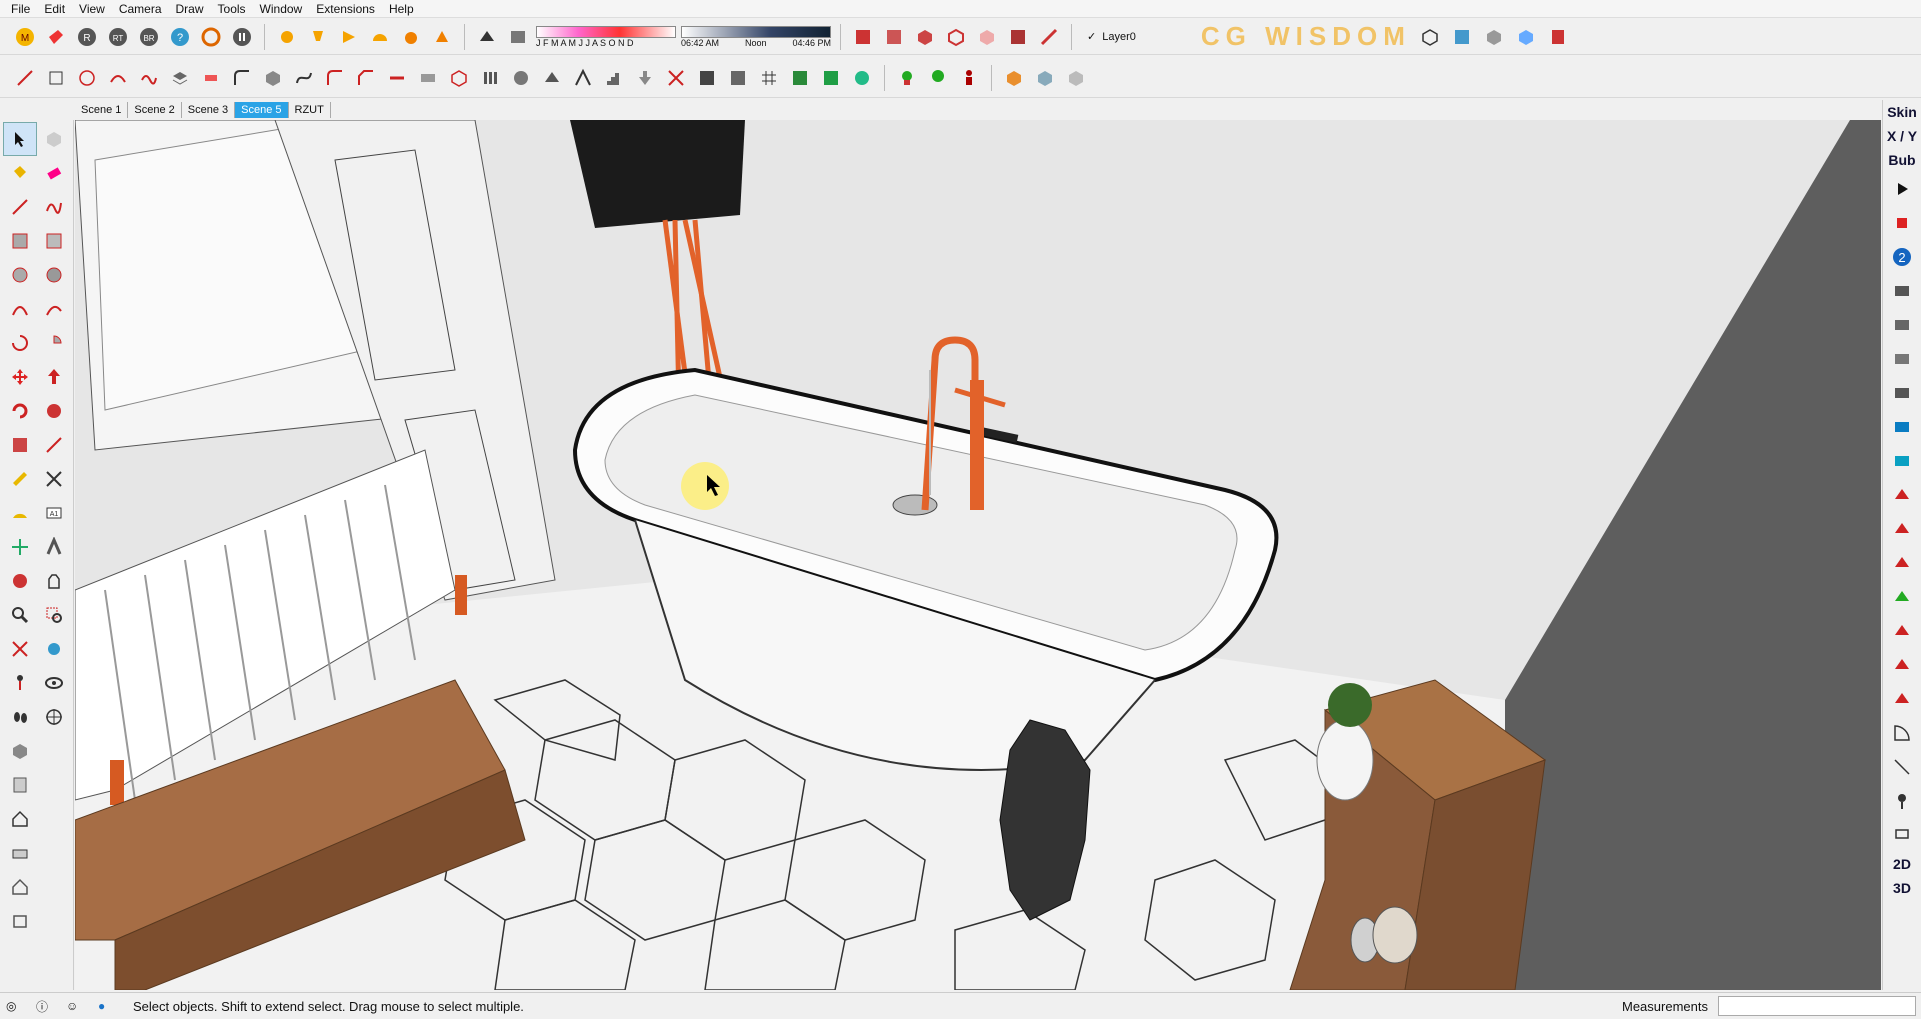  What do you see at coordinates (862, 78) in the screenshot?
I see `stamp-green-icon` at bounding box center [862, 78].